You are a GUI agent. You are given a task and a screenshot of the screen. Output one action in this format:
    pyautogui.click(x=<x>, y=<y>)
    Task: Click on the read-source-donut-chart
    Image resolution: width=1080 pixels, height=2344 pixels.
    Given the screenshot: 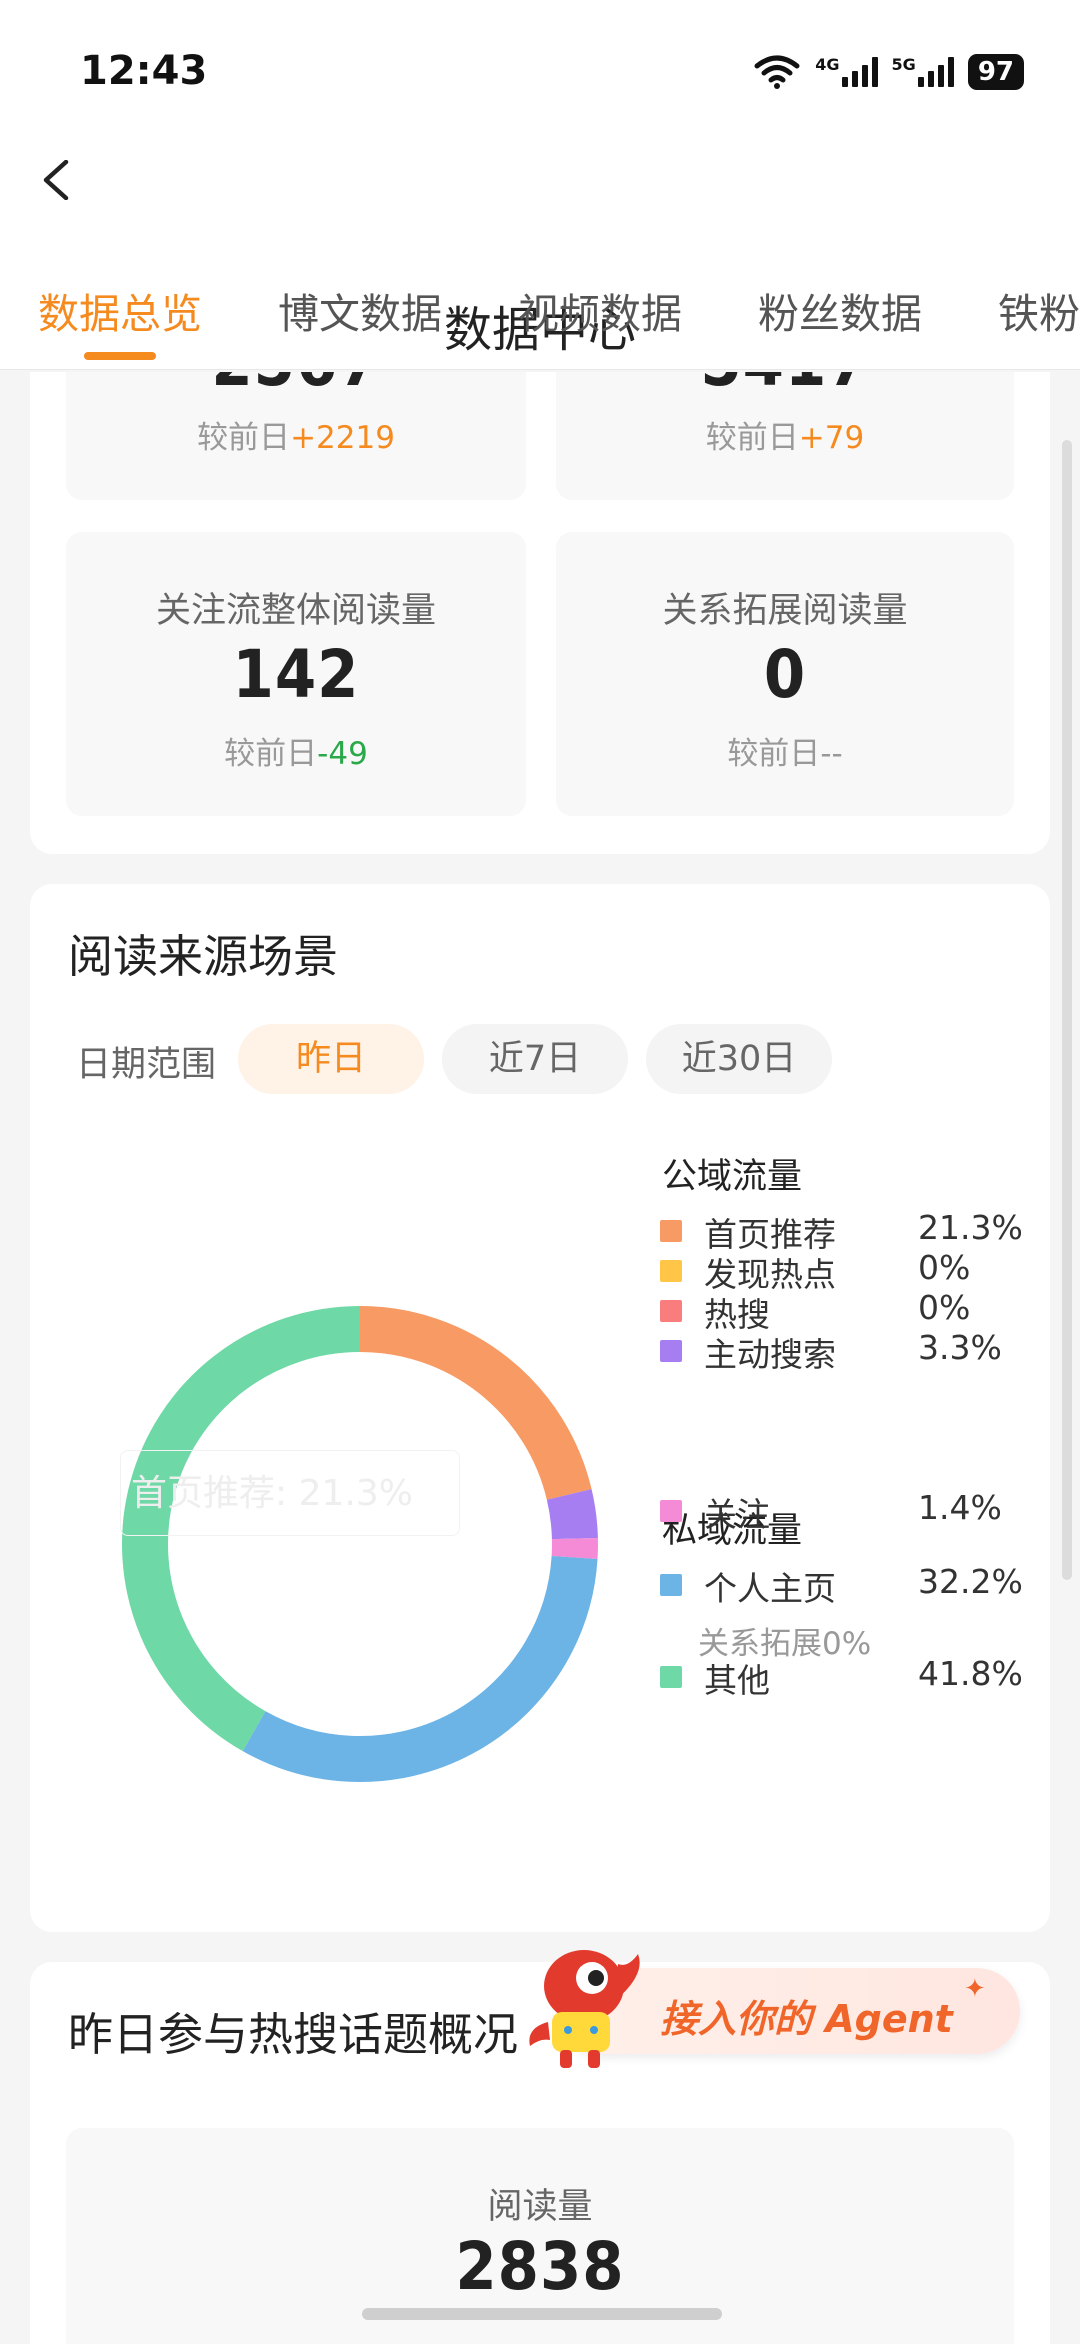 What is the action you would take?
    pyautogui.click(x=360, y=1544)
    